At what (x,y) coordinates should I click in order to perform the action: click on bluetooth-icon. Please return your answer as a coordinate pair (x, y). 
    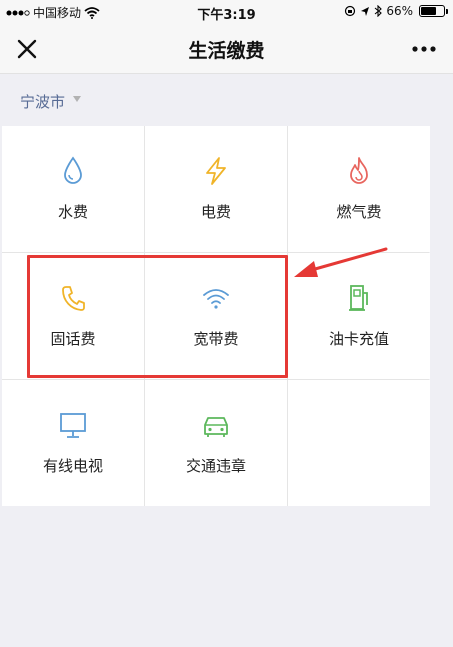
    Looking at the image, I should click on (378, 11).